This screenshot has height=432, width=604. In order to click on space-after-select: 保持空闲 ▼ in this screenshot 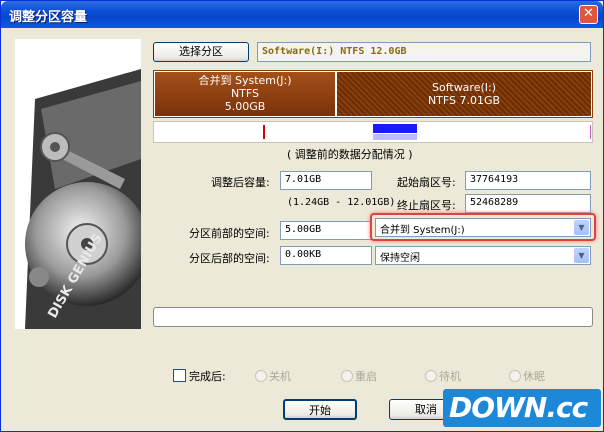, I will do `click(483, 255)`.